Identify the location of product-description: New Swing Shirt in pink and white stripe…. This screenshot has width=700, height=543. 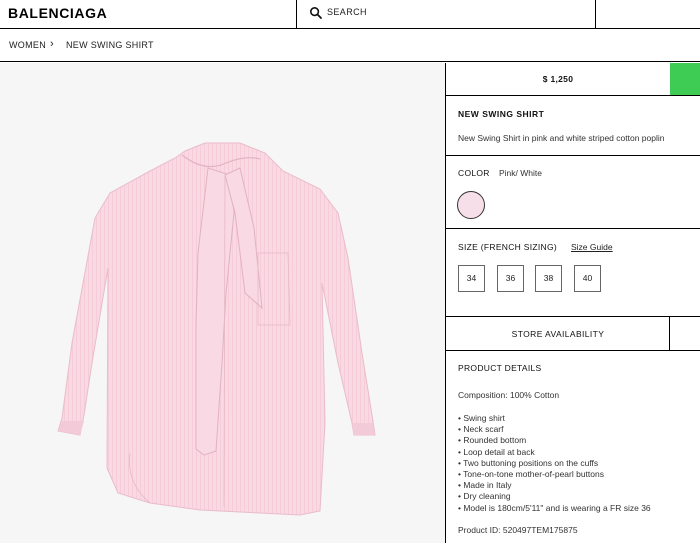
(561, 138).